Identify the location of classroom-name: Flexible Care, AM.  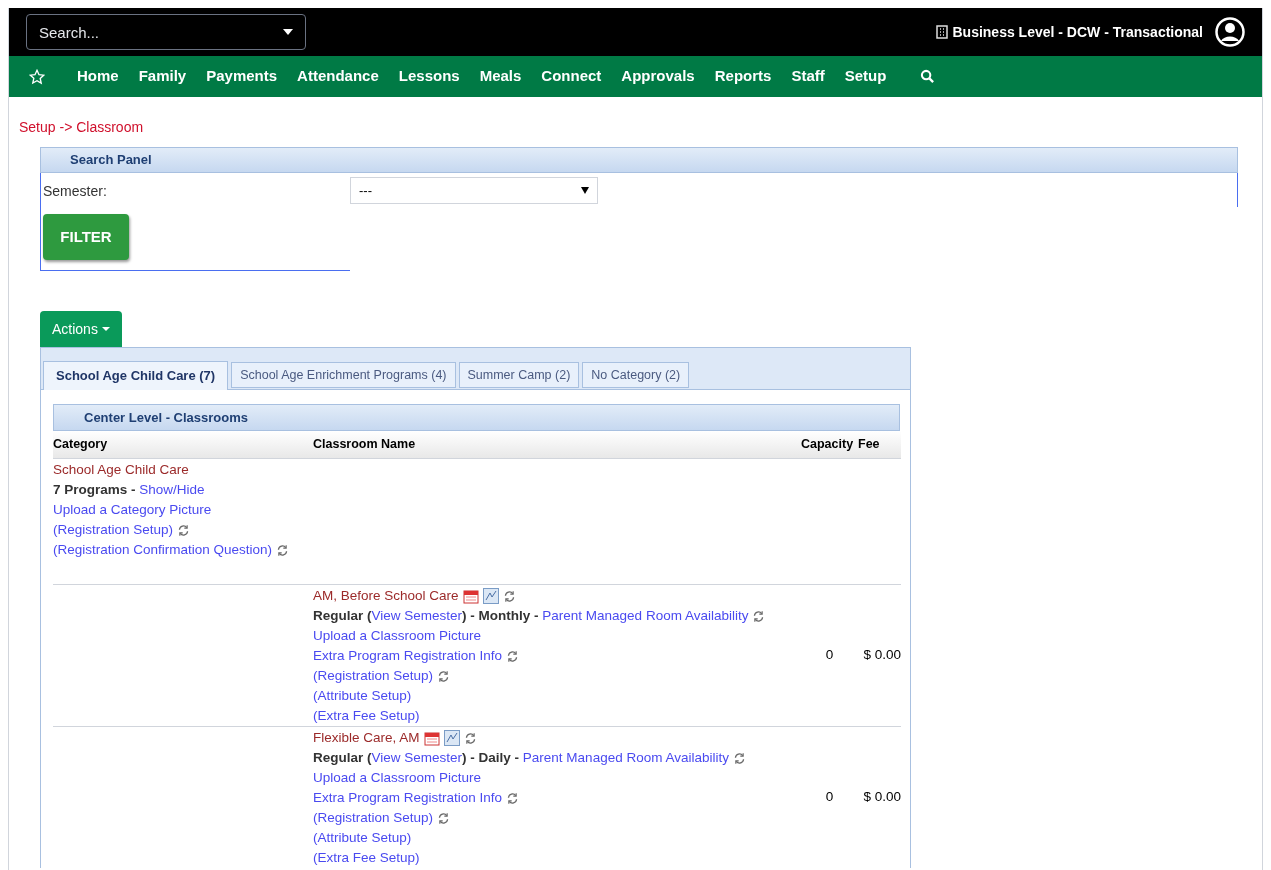
(366, 737).